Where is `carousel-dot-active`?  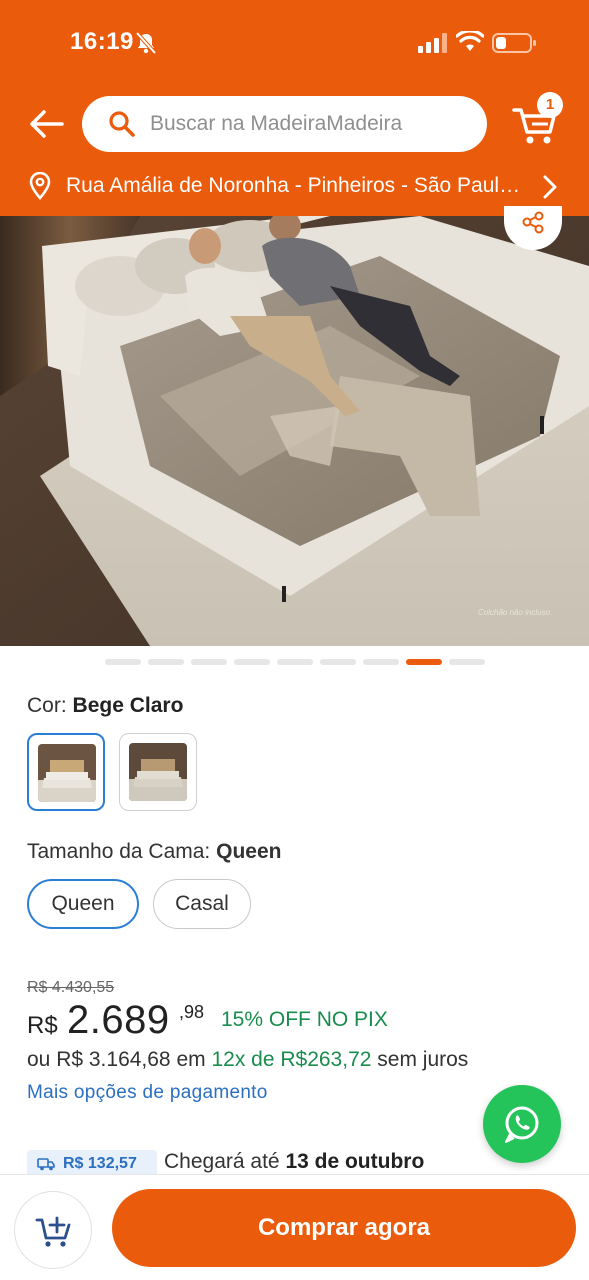 carousel-dot-active is located at coordinates (424, 662).